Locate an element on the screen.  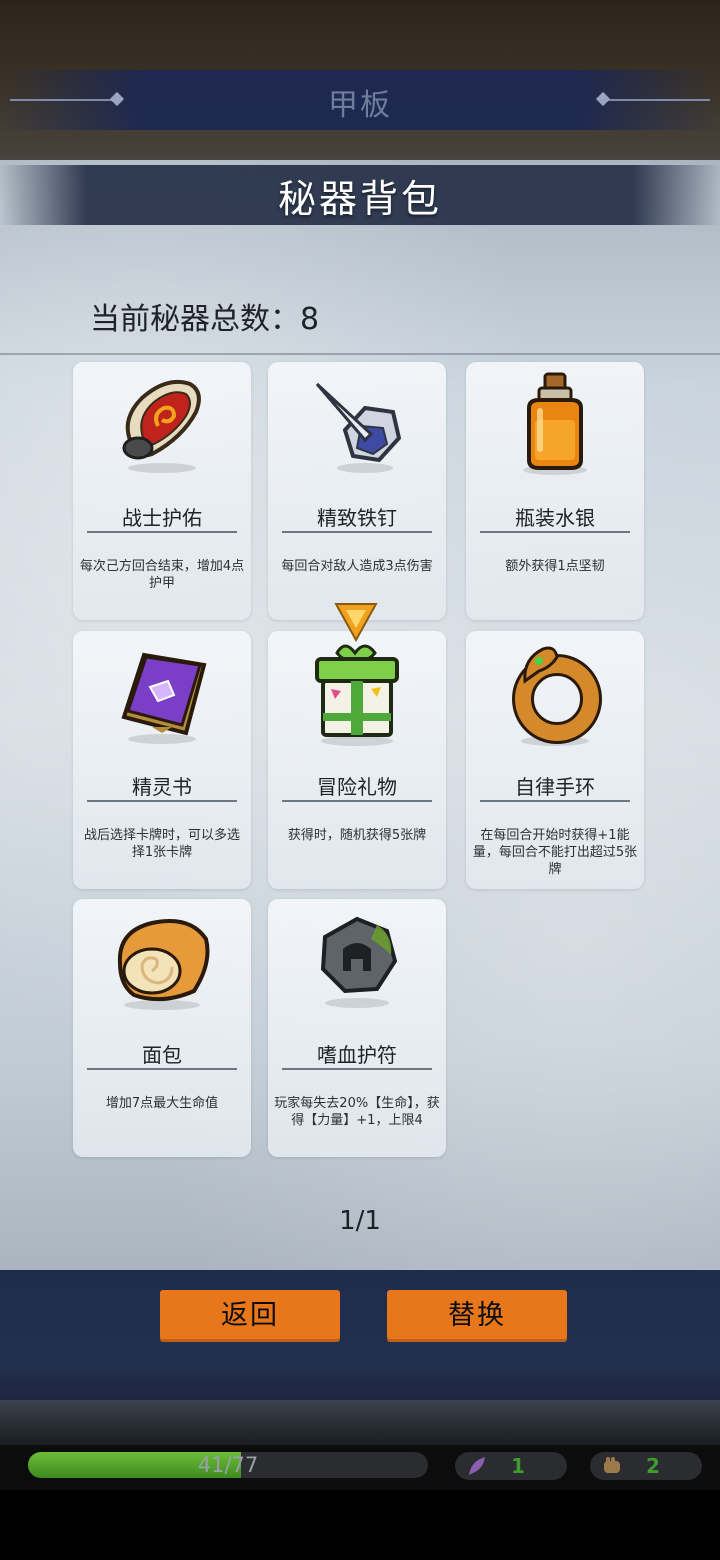
relic-count: 当前秘器总数：8 is located at coordinates (204, 316).